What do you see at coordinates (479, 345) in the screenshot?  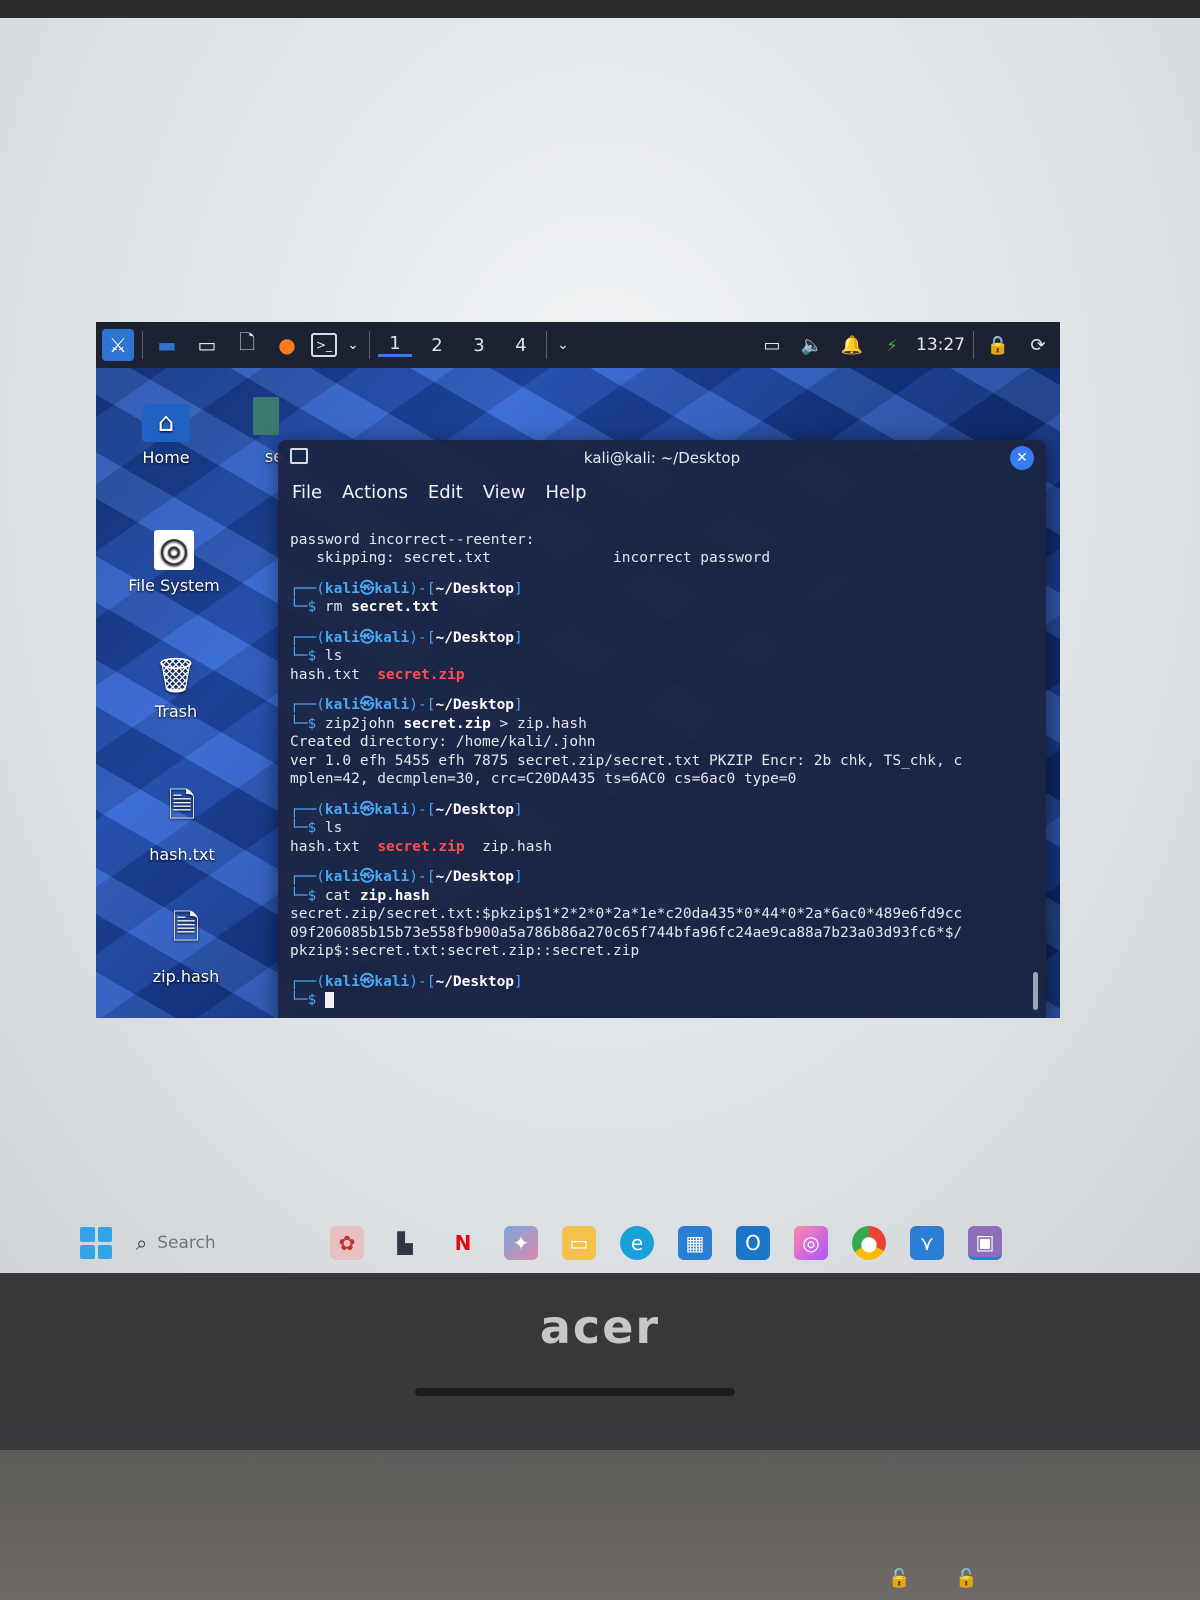 I see `workspace-3: 3` at bounding box center [479, 345].